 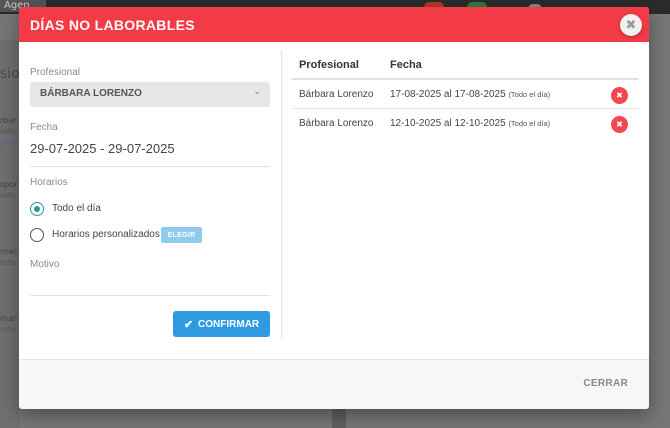 What do you see at coordinates (631, 25) in the screenshot?
I see `close-icon: ✖` at bounding box center [631, 25].